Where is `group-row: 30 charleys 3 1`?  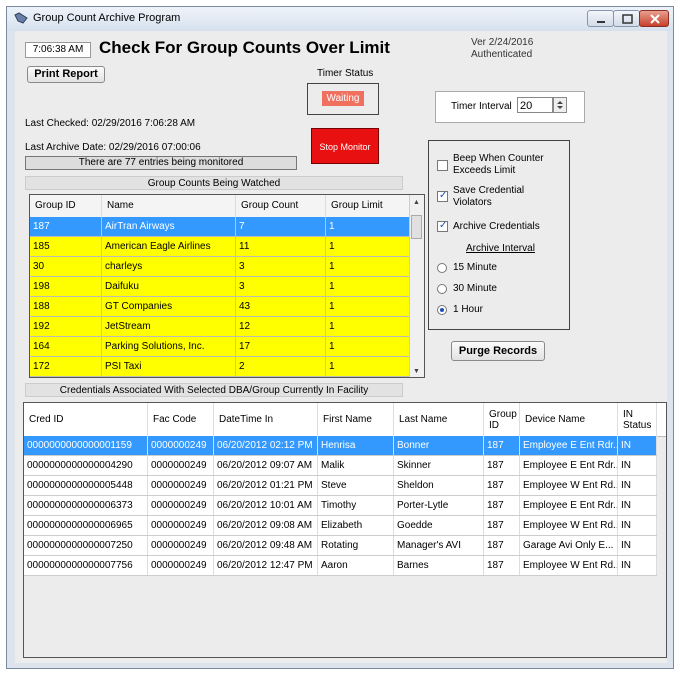 group-row: 30 charleys 3 1 is located at coordinates (220, 267).